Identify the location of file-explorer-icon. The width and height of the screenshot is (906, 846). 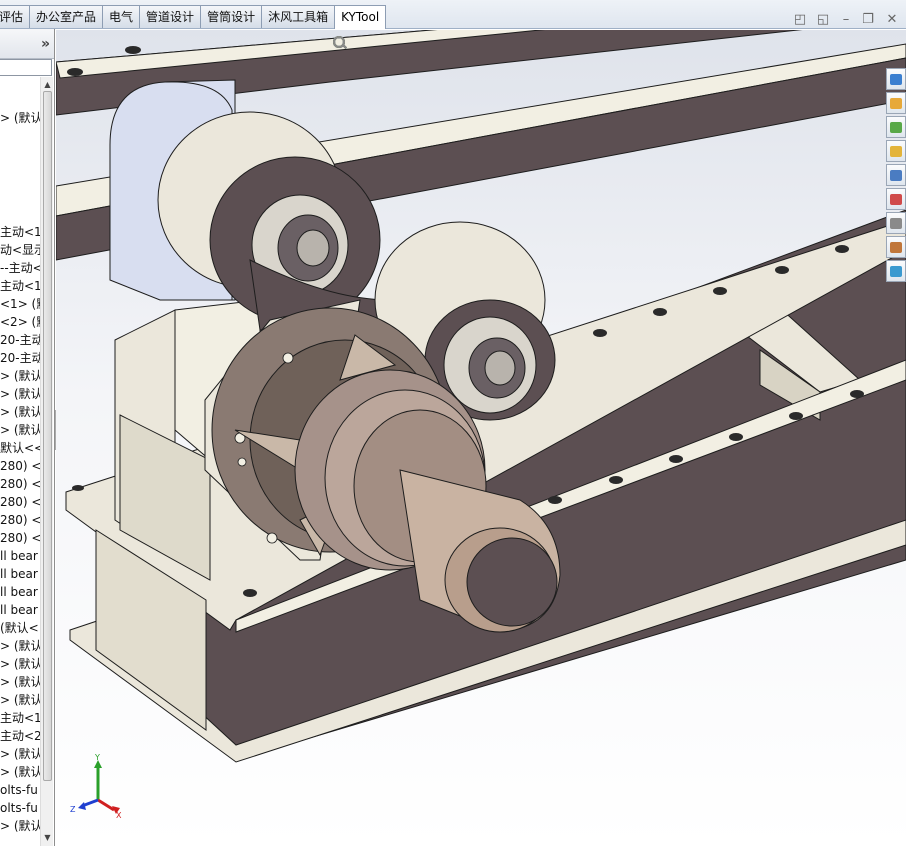
(896, 151).